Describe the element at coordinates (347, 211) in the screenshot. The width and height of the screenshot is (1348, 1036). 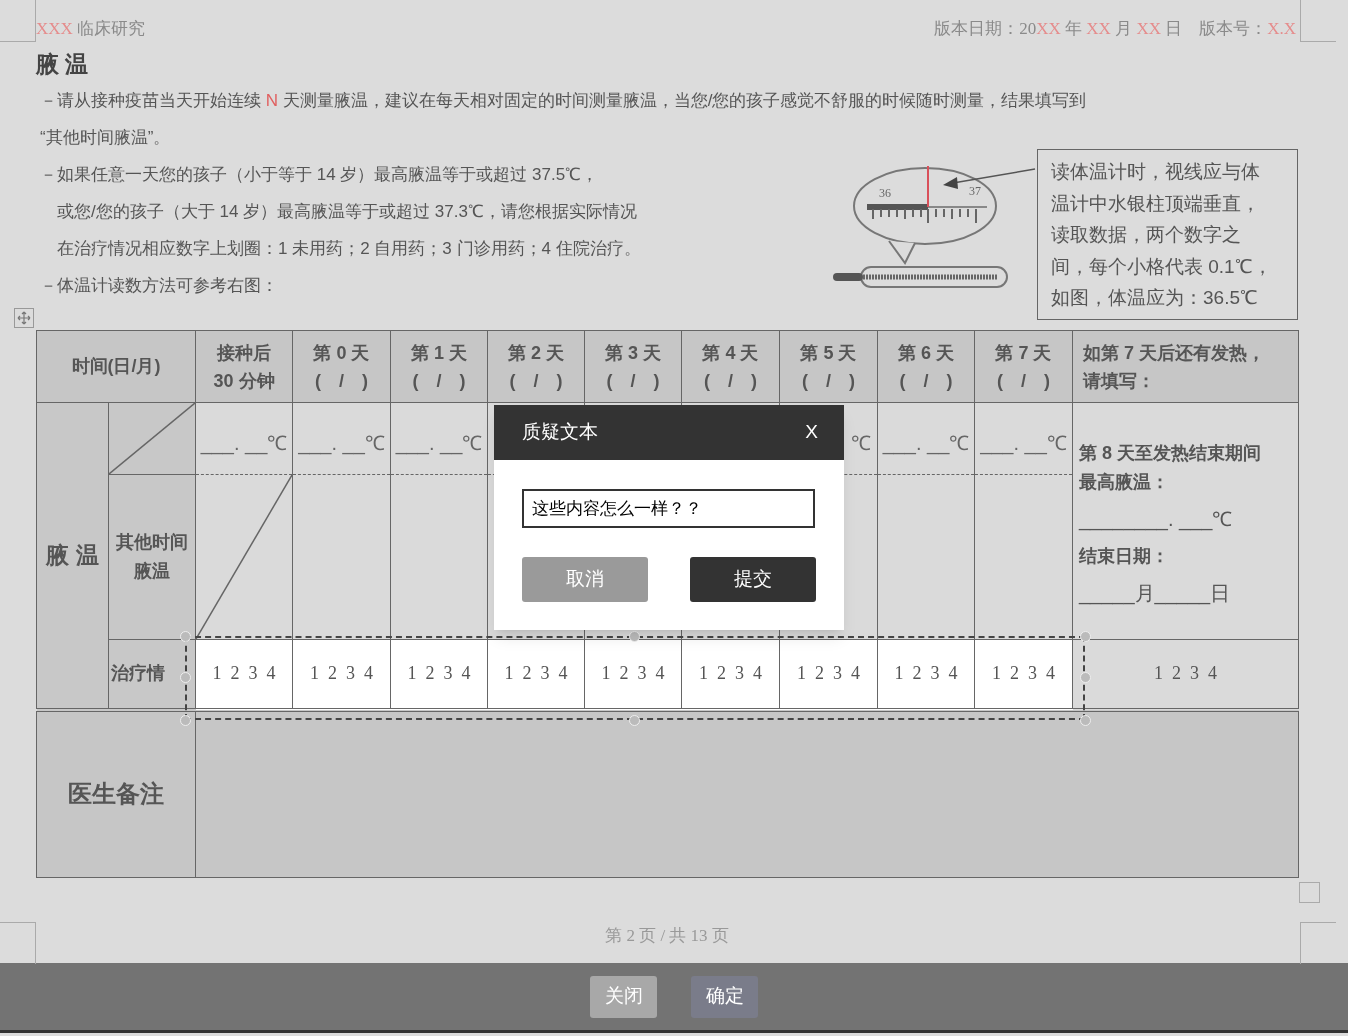
I see `instruction-line: 或您/您的孩子（大于 14 岁）最高腋温等于或超过 37.3℃，请您根据实际情况` at that location.